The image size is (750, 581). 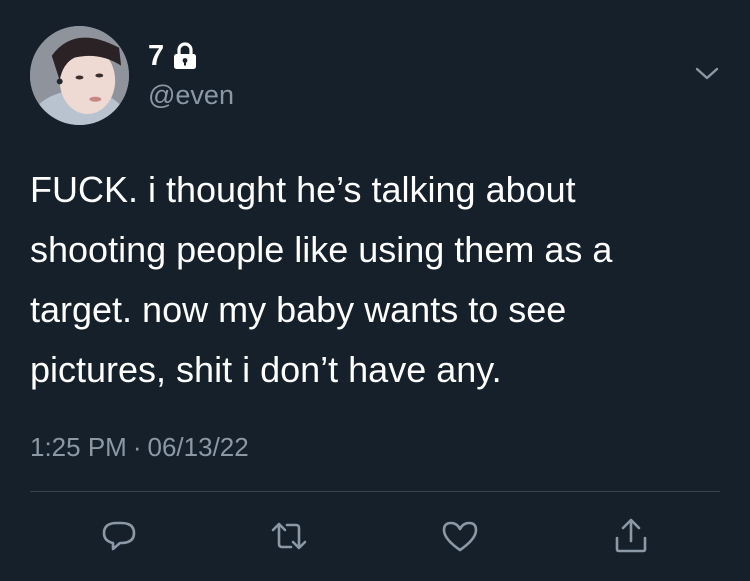 What do you see at coordinates (185, 55) in the screenshot?
I see `lock-icon` at bounding box center [185, 55].